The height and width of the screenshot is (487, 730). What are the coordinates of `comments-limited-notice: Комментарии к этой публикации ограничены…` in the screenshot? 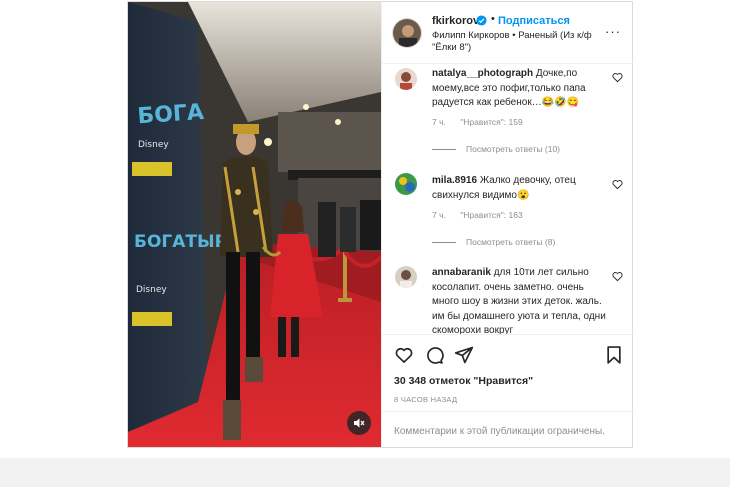 It's located at (499, 431).